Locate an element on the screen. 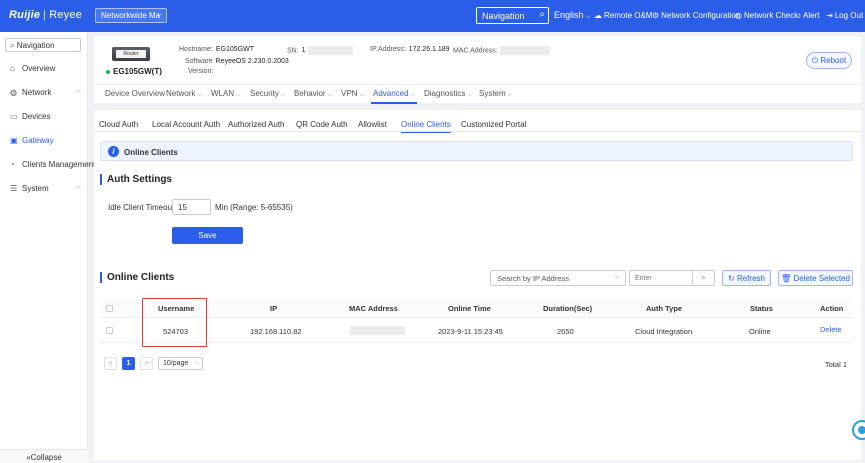 The image size is (865, 463). tab-diagnostics: Diagnostics ⌵ is located at coordinates (448, 94).